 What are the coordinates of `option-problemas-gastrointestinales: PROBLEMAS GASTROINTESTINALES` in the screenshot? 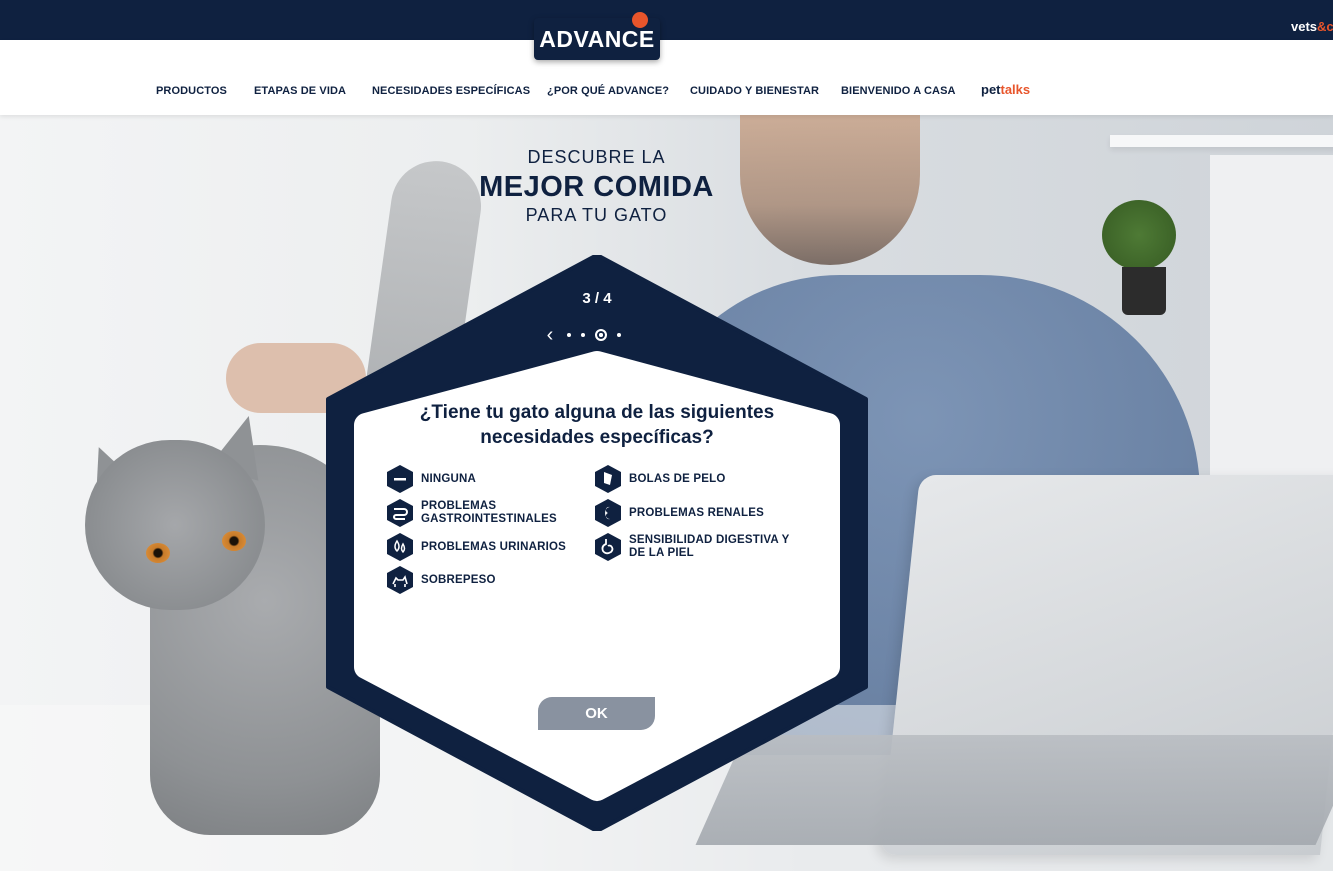 It's located at (482, 513).